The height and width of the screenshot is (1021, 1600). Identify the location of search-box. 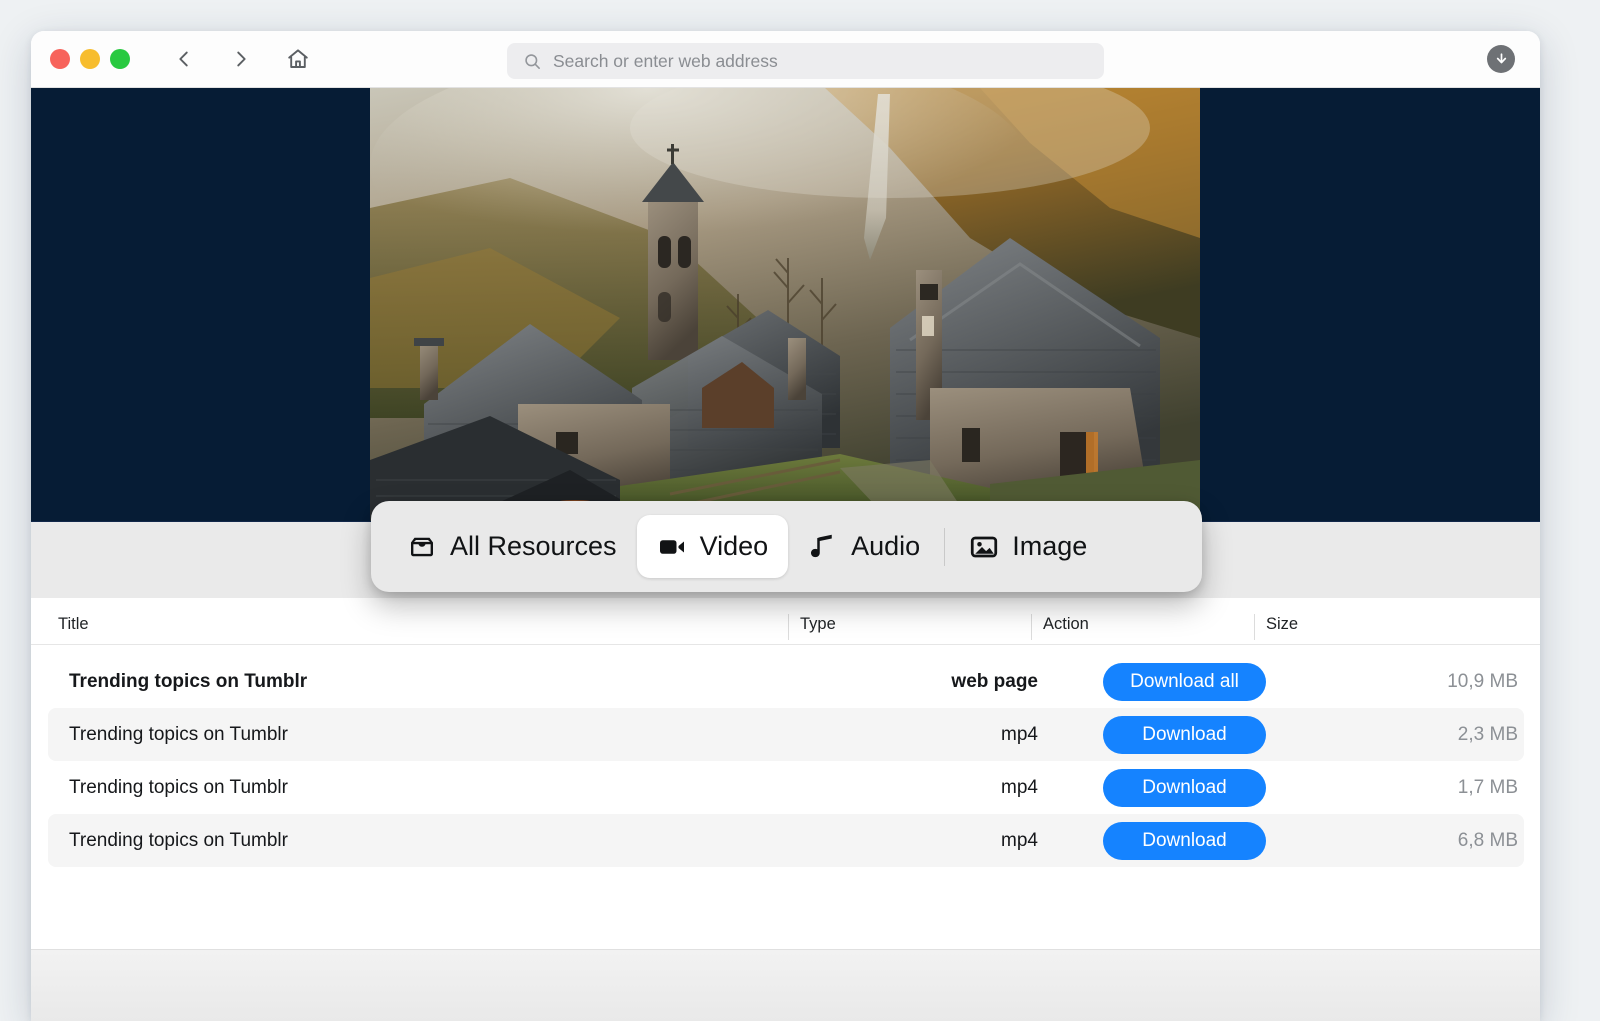
(805, 61).